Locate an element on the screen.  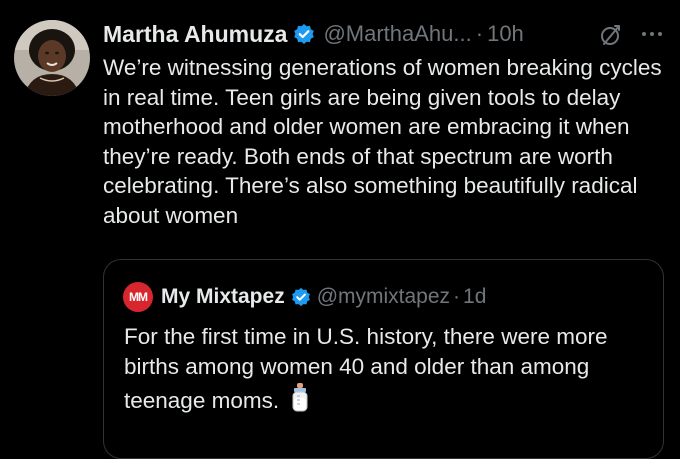
quoted-tweet-header: MM My Mixtapez @mymixtapez · 1d is located at coordinates (304, 297).